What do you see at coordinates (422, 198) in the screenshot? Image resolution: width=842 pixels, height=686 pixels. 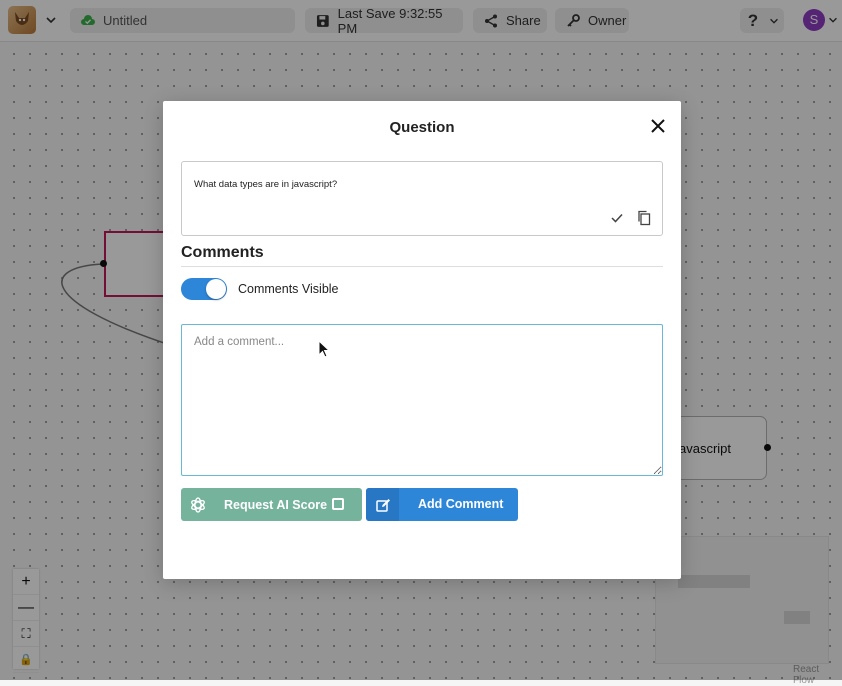 I see `question-box: What data types are in javascript?` at bounding box center [422, 198].